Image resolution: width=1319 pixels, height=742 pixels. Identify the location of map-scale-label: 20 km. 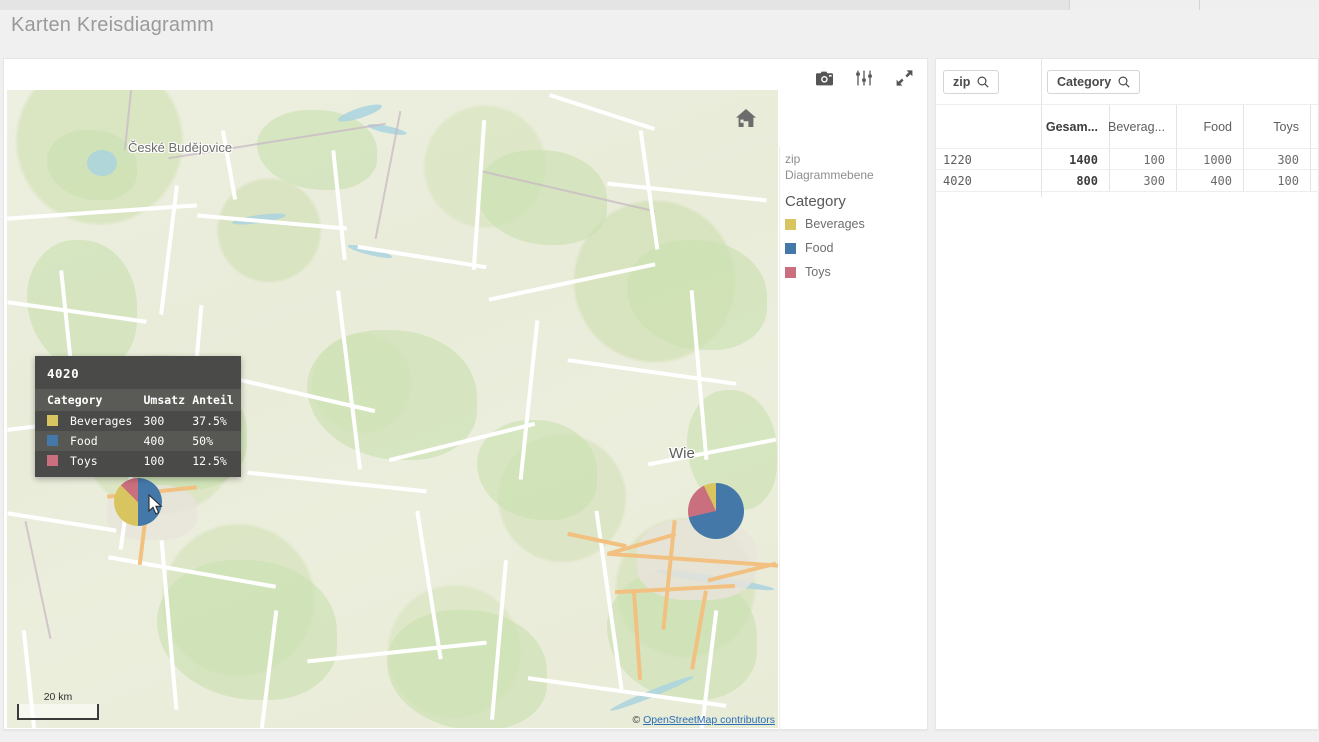
(58, 697).